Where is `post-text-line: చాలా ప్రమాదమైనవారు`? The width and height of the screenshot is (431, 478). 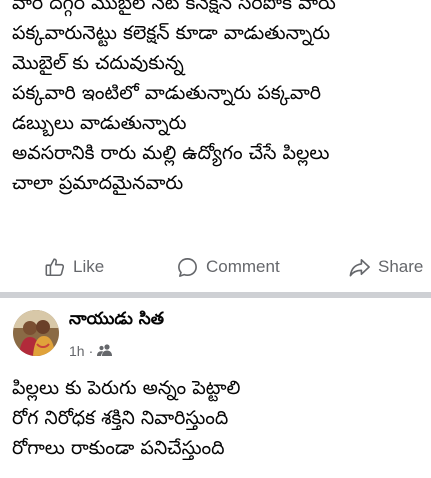 post-text-line: చాలా ప్రమాదమైనవారు is located at coordinates (98, 183).